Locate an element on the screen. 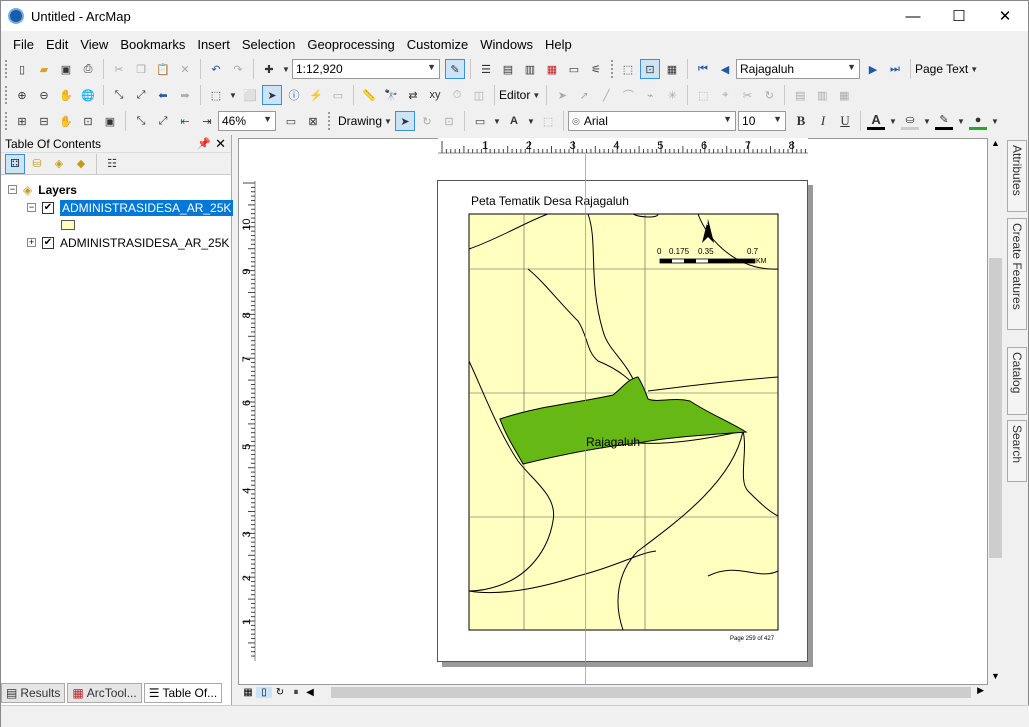 The width and height of the screenshot is (1029, 727). scroll-left-icon: ◀ is located at coordinates (310, 692).